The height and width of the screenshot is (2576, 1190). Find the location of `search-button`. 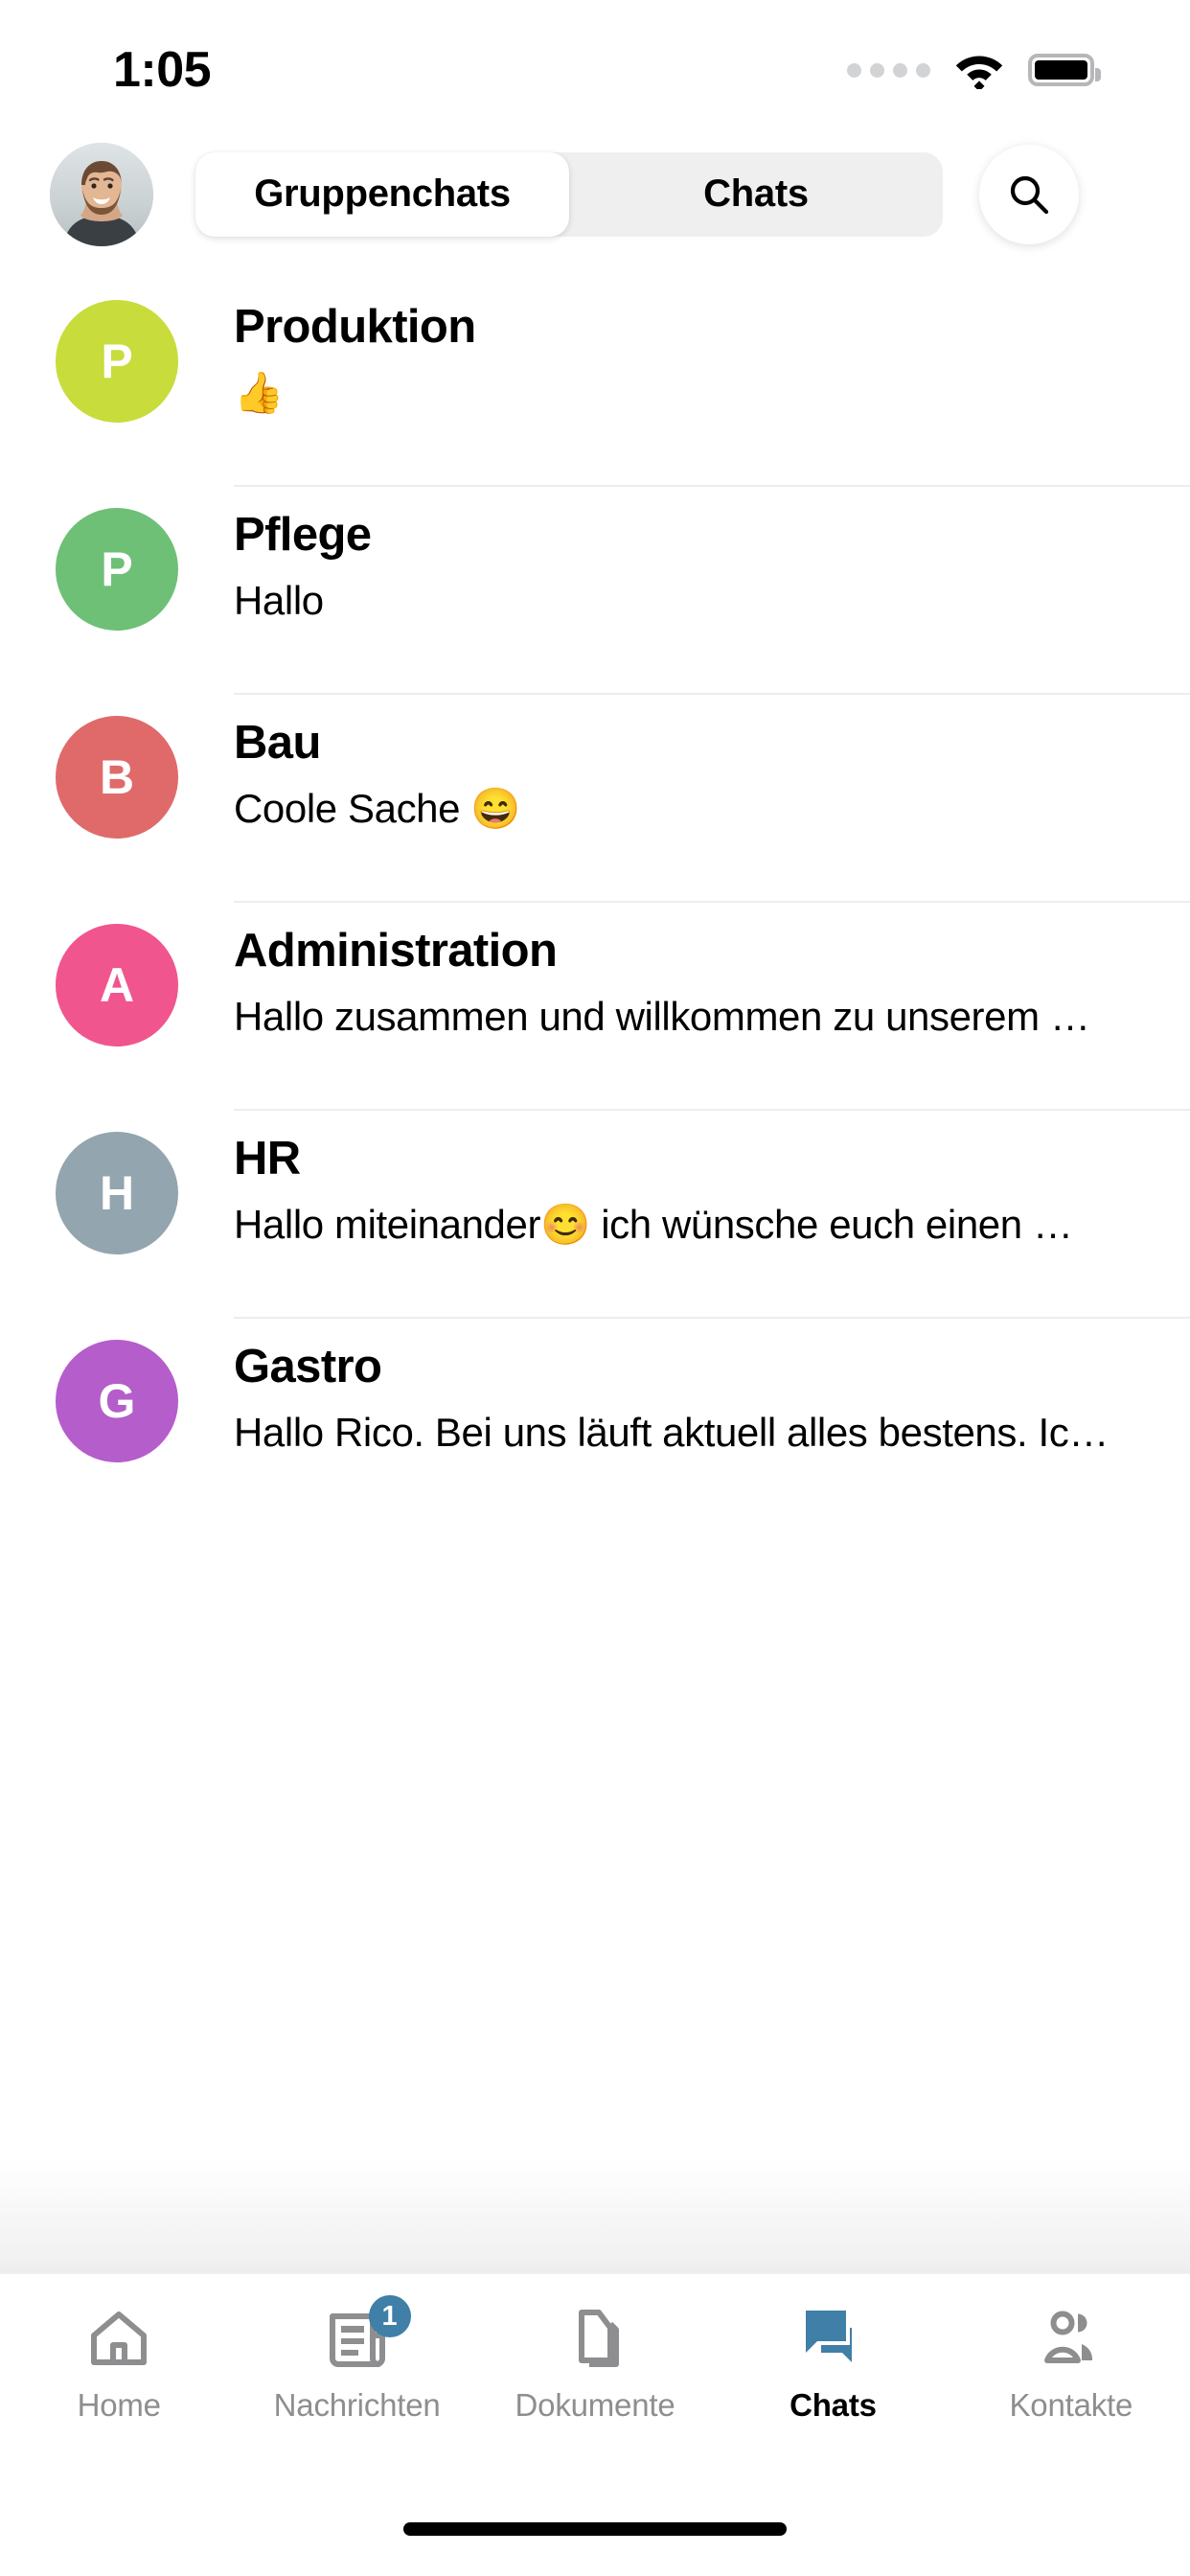

search-button is located at coordinates (1029, 194).